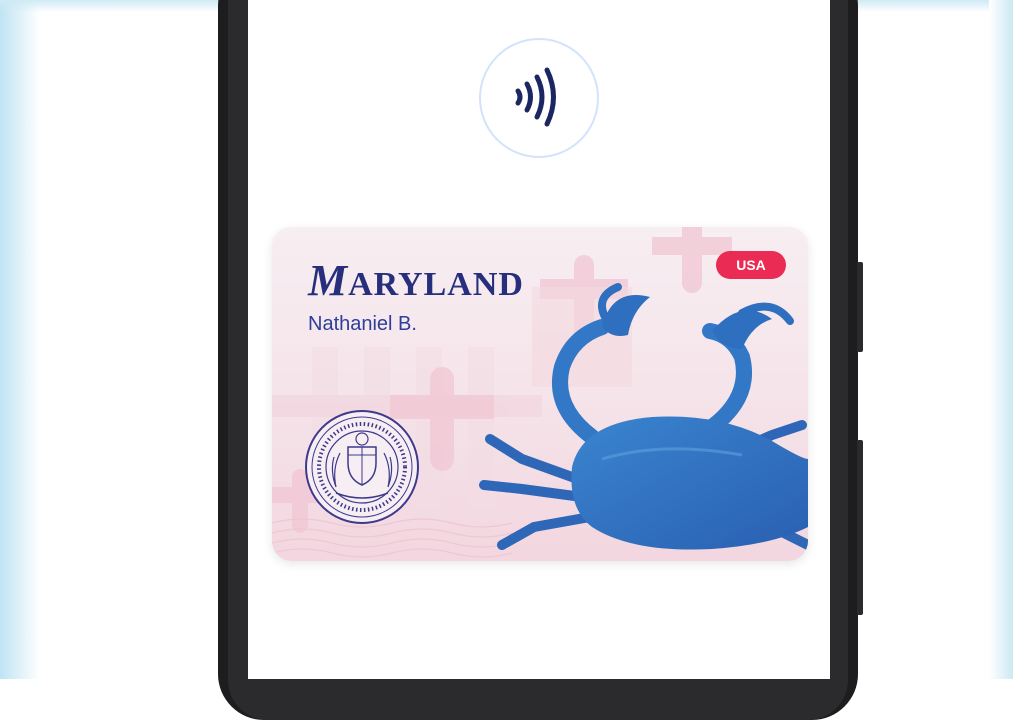 This screenshot has width=1013, height=720. Describe the element at coordinates (328, 280) in the screenshot. I see `state-name-initial: M` at that location.